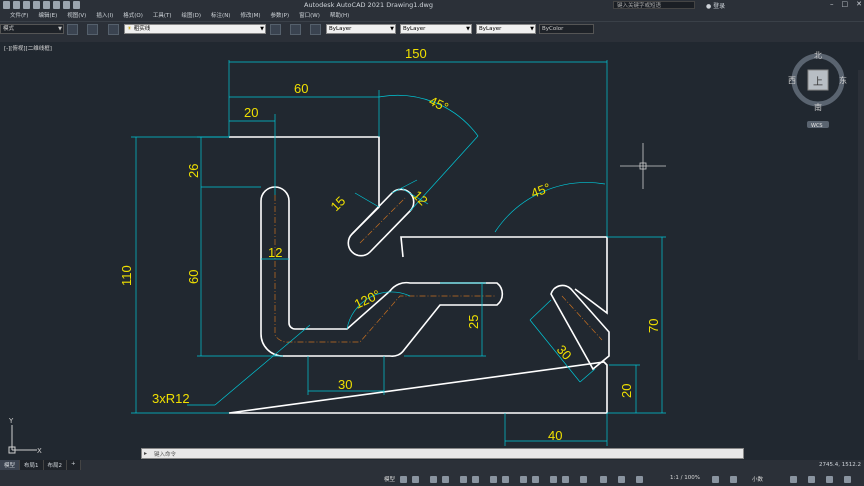  I want to click on isolate-icon, so click(639, 479).